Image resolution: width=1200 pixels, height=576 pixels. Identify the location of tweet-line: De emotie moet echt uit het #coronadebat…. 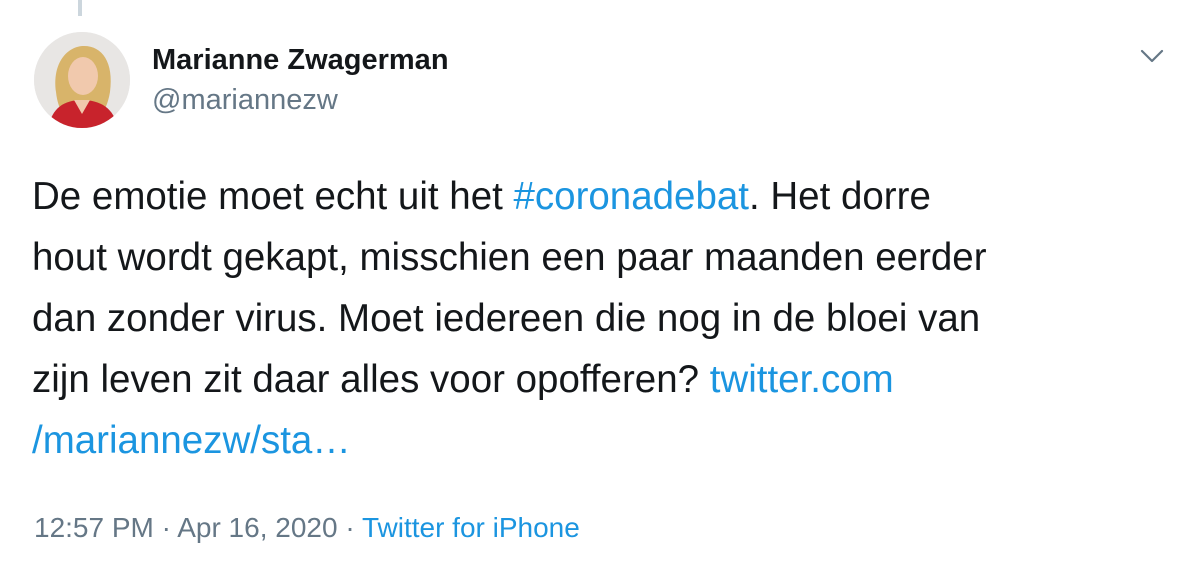
(597, 196).